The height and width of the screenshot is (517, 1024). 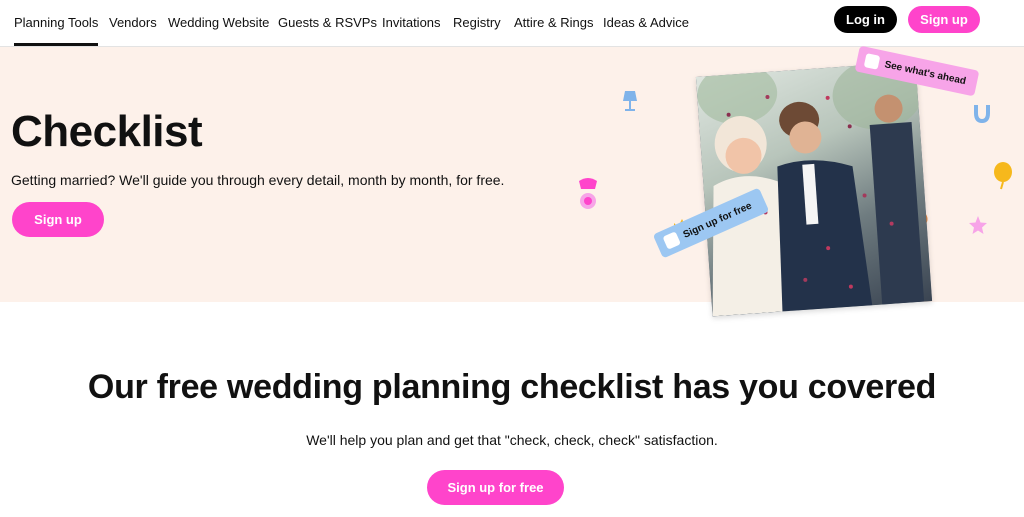 I want to click on balloon-icon, so click(x=1003, y=176).